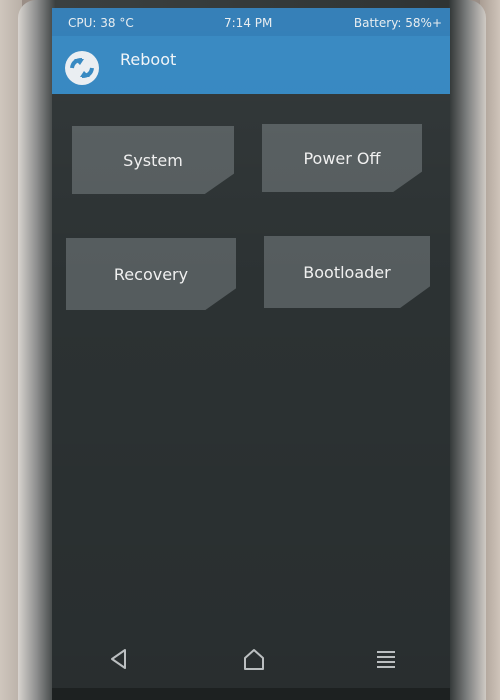  Describe the element at coordinates (148, 59) in the screenshot. I see `page-title: Reboot` at that location.